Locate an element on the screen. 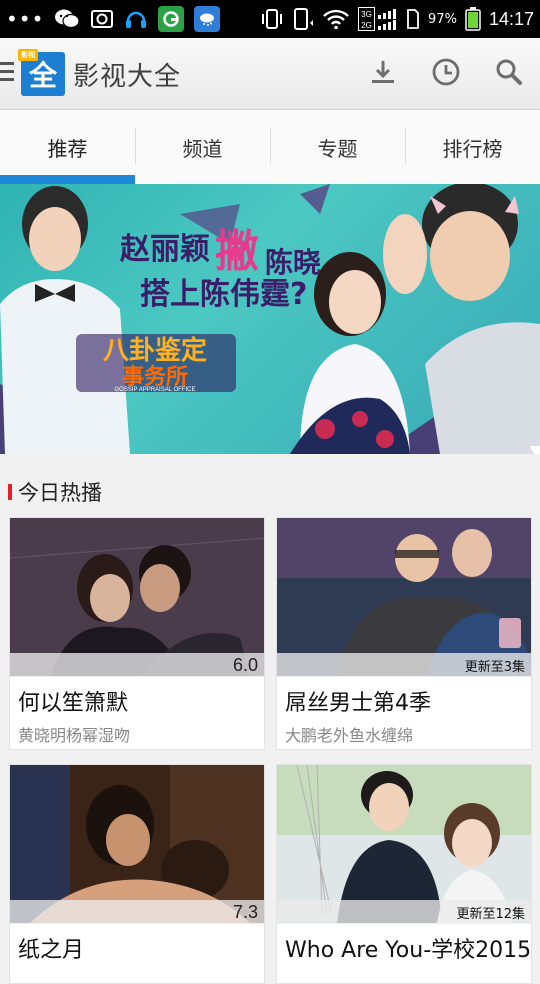 Image resolution: width=540 pixels, height=984 pixels. category-tabs: 推荐 频道 专题 排行榜 is located at coordinates (270, 147).